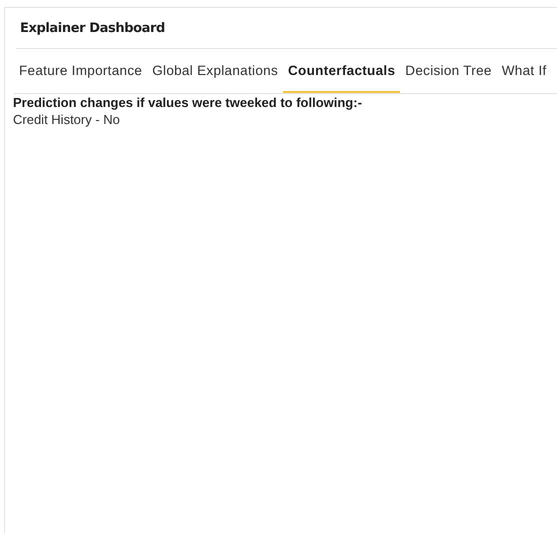 The image size is (557, 533). What do you see at coordinates (448, 71) in the screenshot?
I see `tab: Decision Tree` at bounding box center [448, 71].